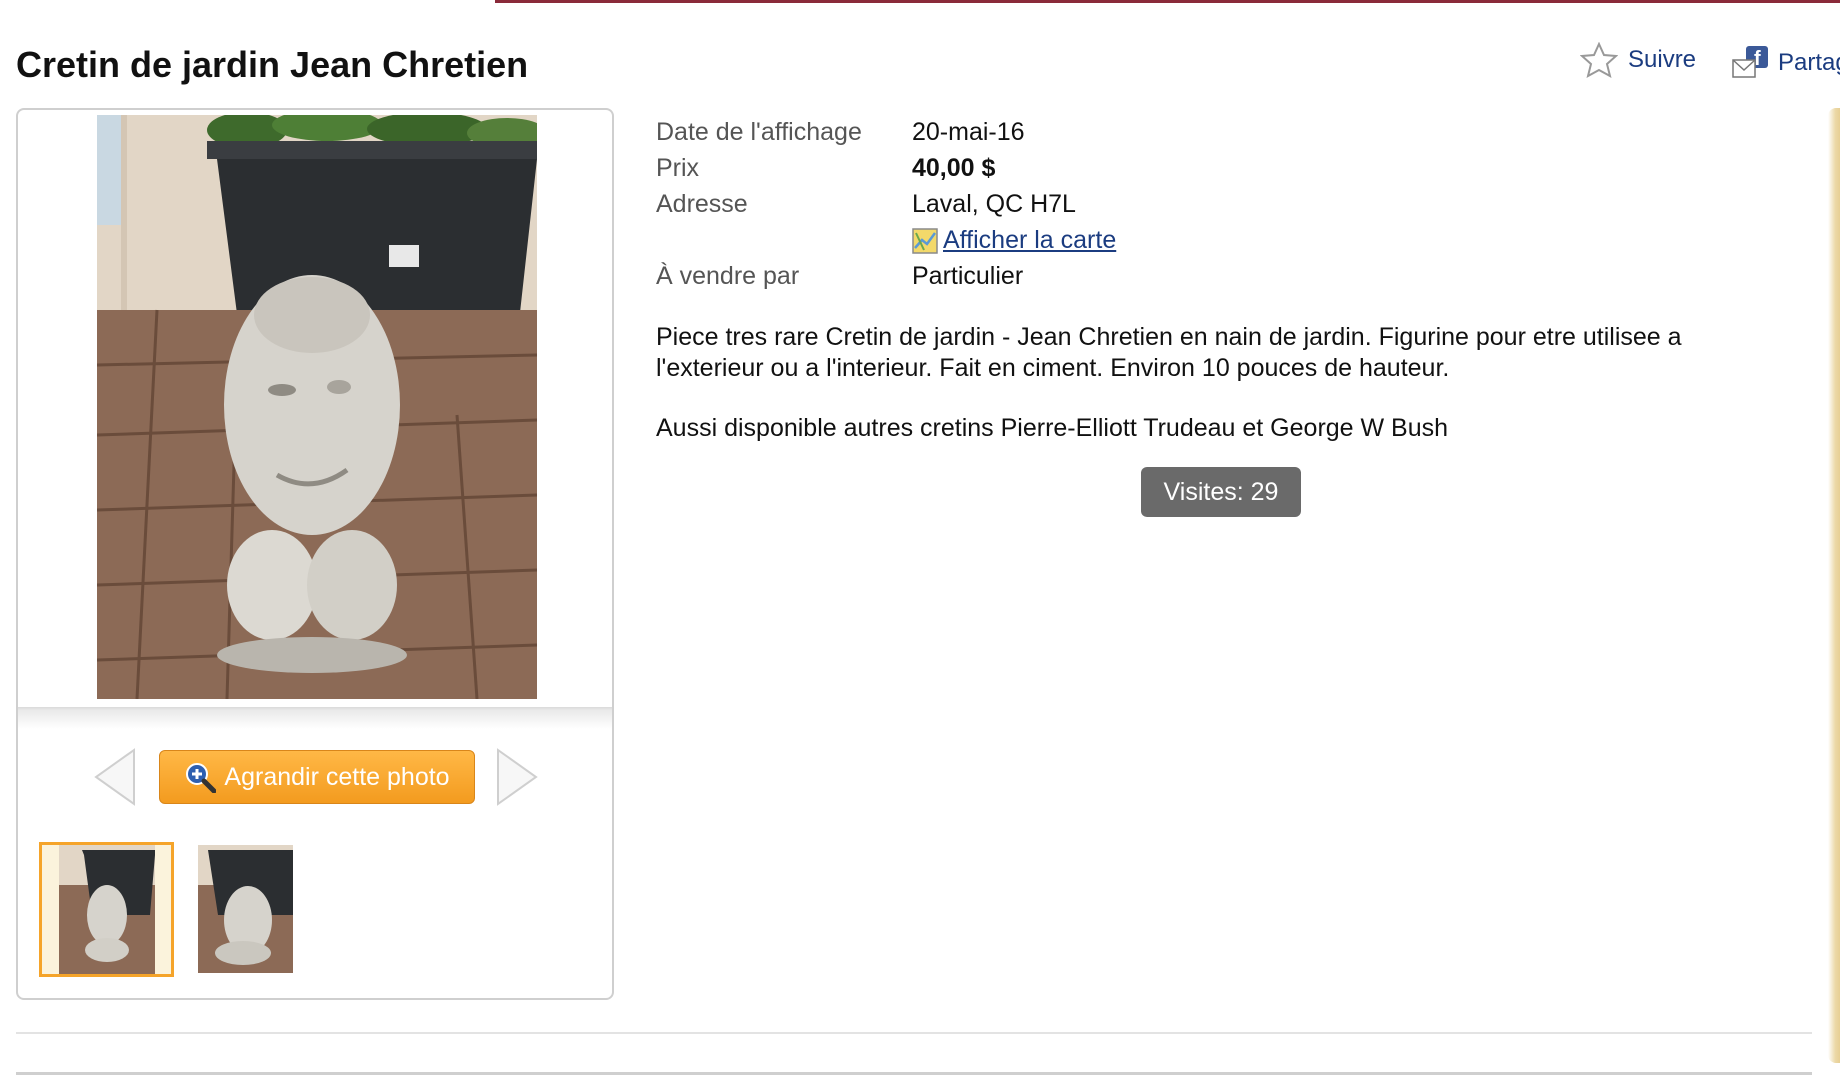  What do you see at coordinates (272, 64) in the screenshot?
I see `page-title: Cretin de jardin Jean Chretien` at bounding box center [272, 64].